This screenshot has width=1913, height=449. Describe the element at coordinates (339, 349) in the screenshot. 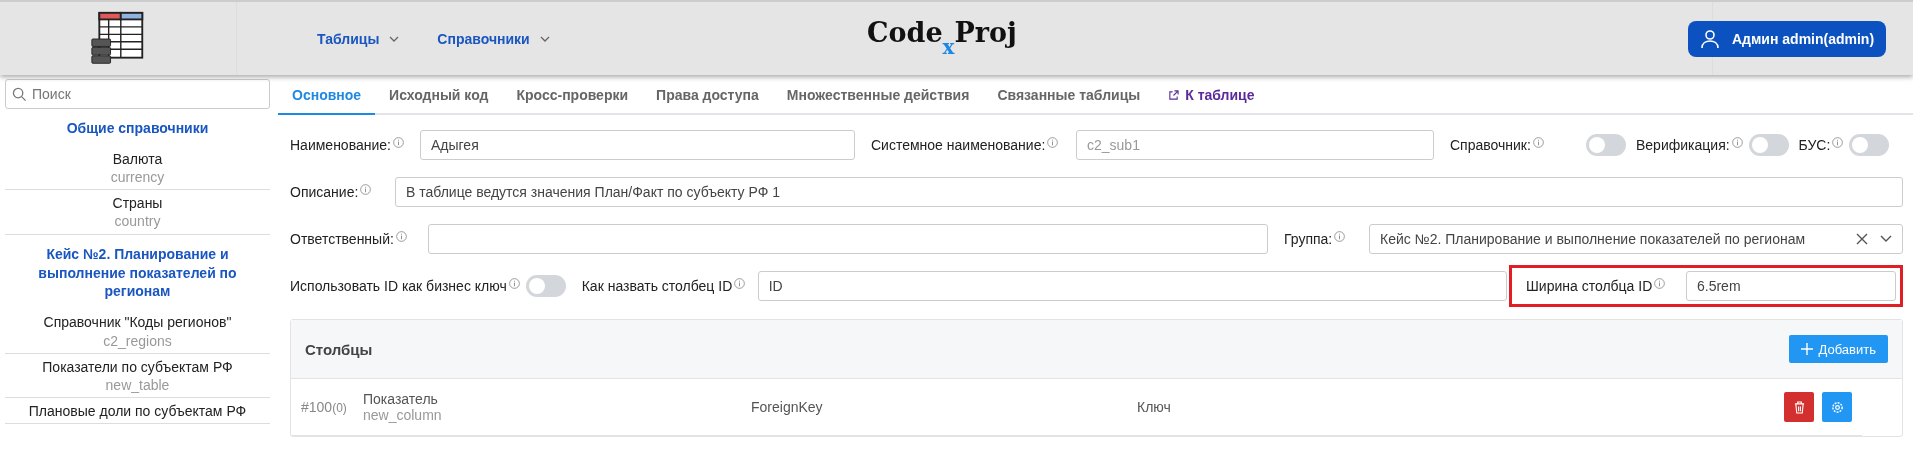

I see `card-title: Столбцы` at that location.